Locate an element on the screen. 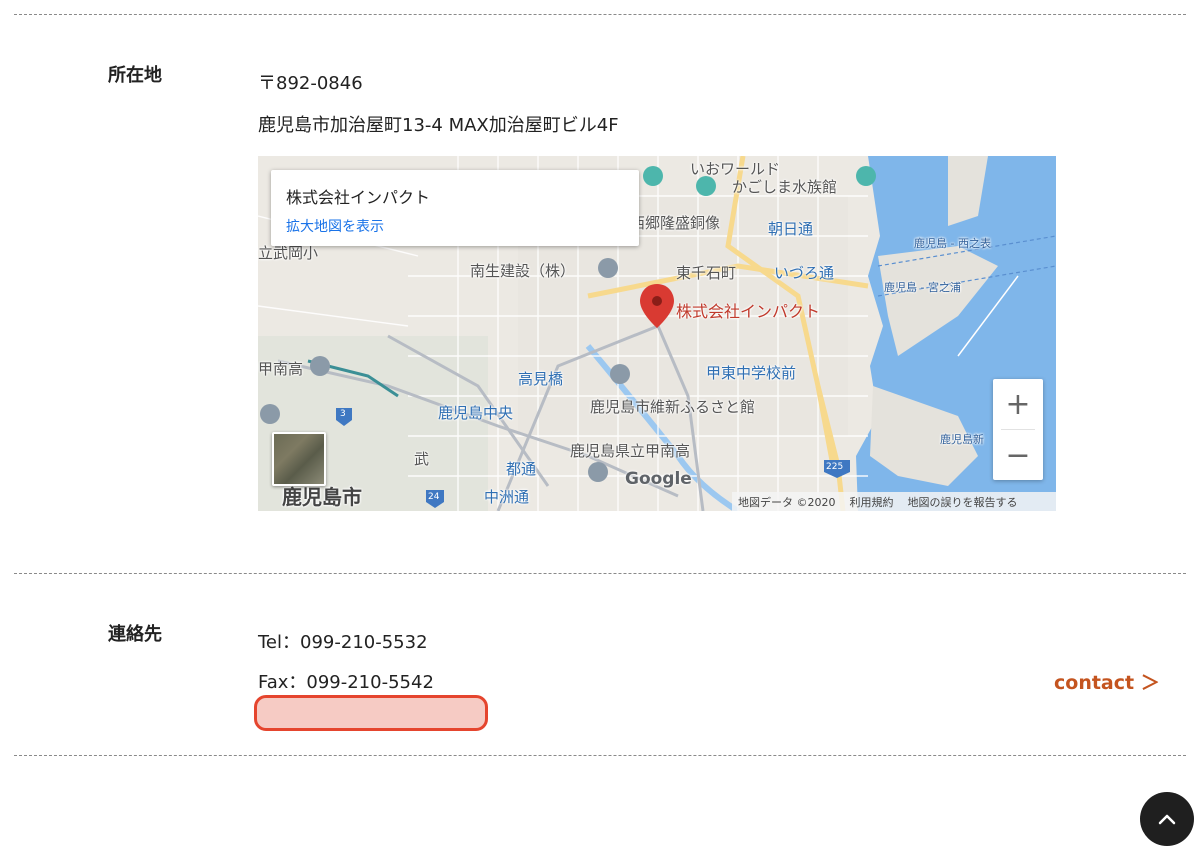  map-label-konan-high-west: 甲南高 is located at coordinates (281, 369).